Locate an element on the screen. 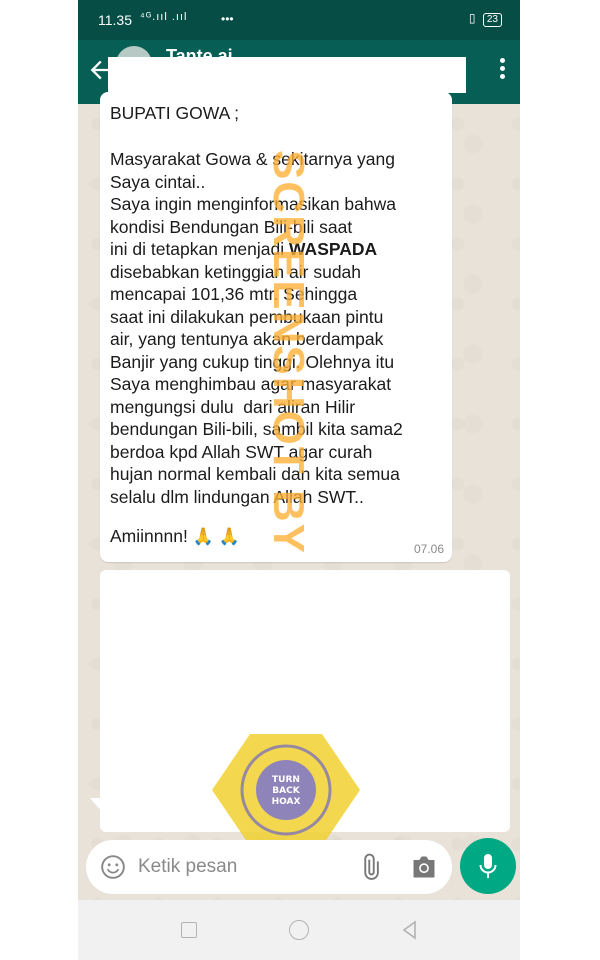 The image size is (600, 960). redaction-box is located at coordinates (287, 75).